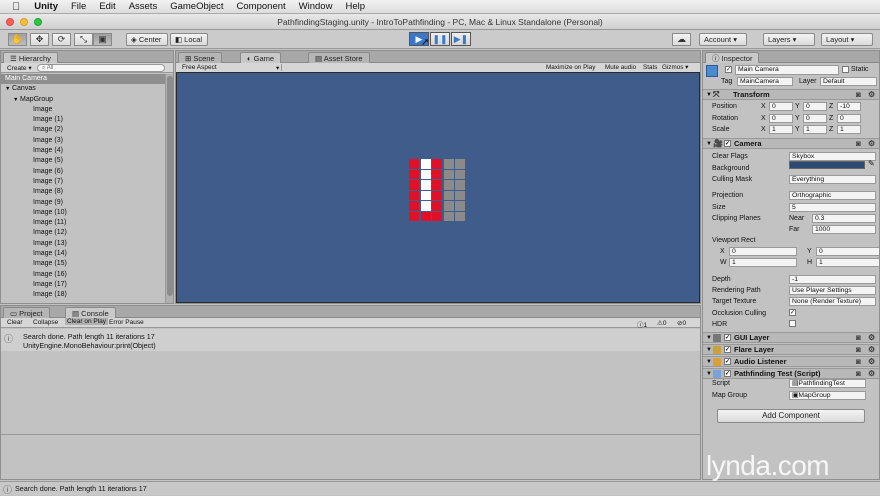  What do you see at coordinates (848, 81) in the screenshot?
I see `layer-dropdown: Default` at bounding box center [848, 81].